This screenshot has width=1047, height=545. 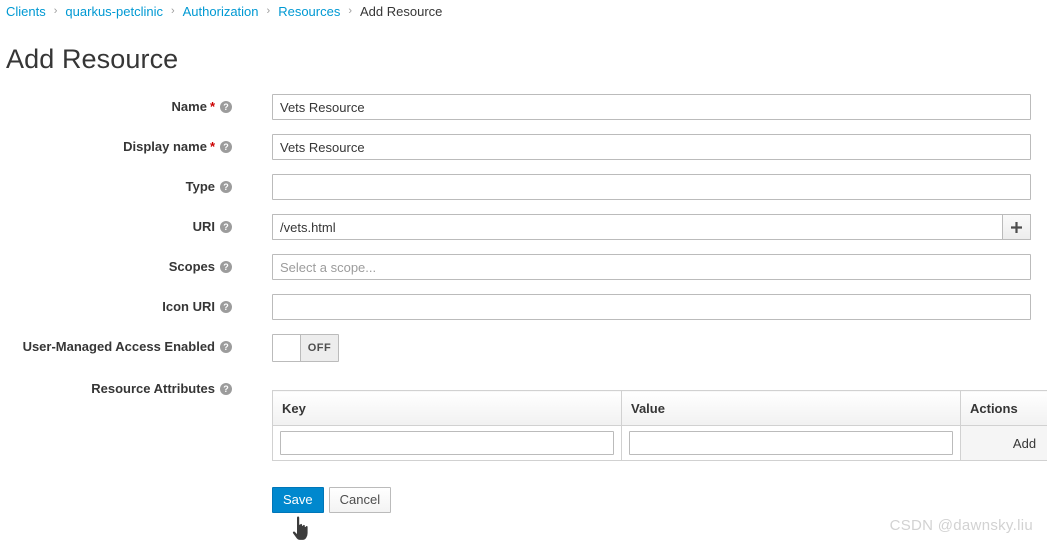 I want to click on type-input, so click(x=651, y=187).